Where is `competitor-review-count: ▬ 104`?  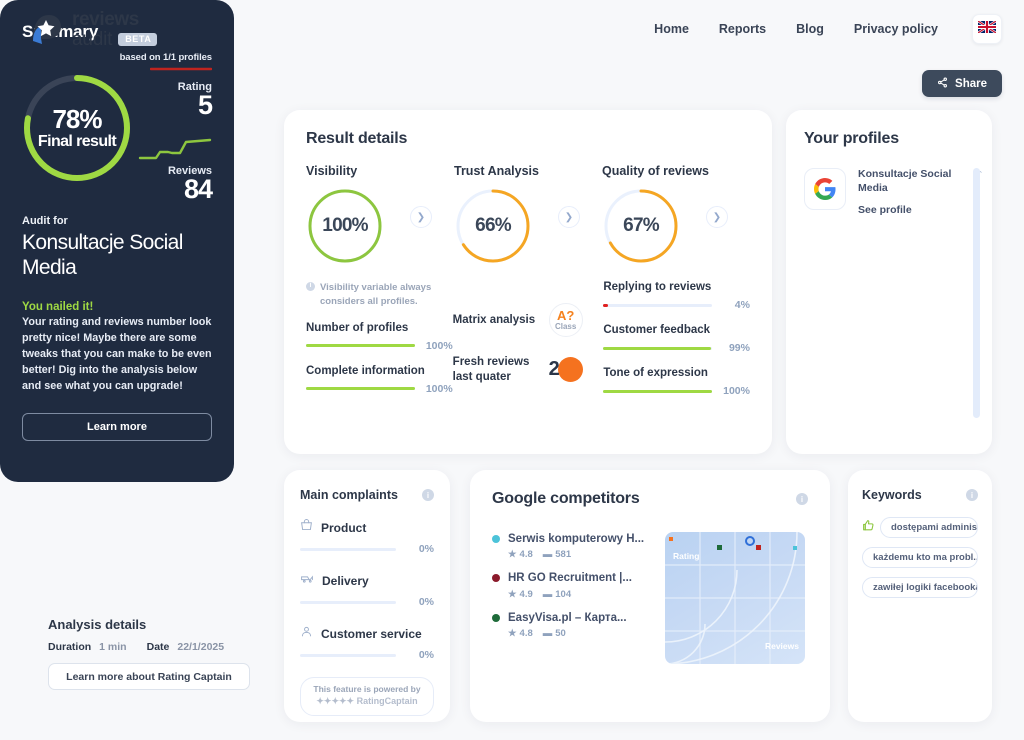 competitor-review-count: ▬ 104 is located at coordinates (557, 594).